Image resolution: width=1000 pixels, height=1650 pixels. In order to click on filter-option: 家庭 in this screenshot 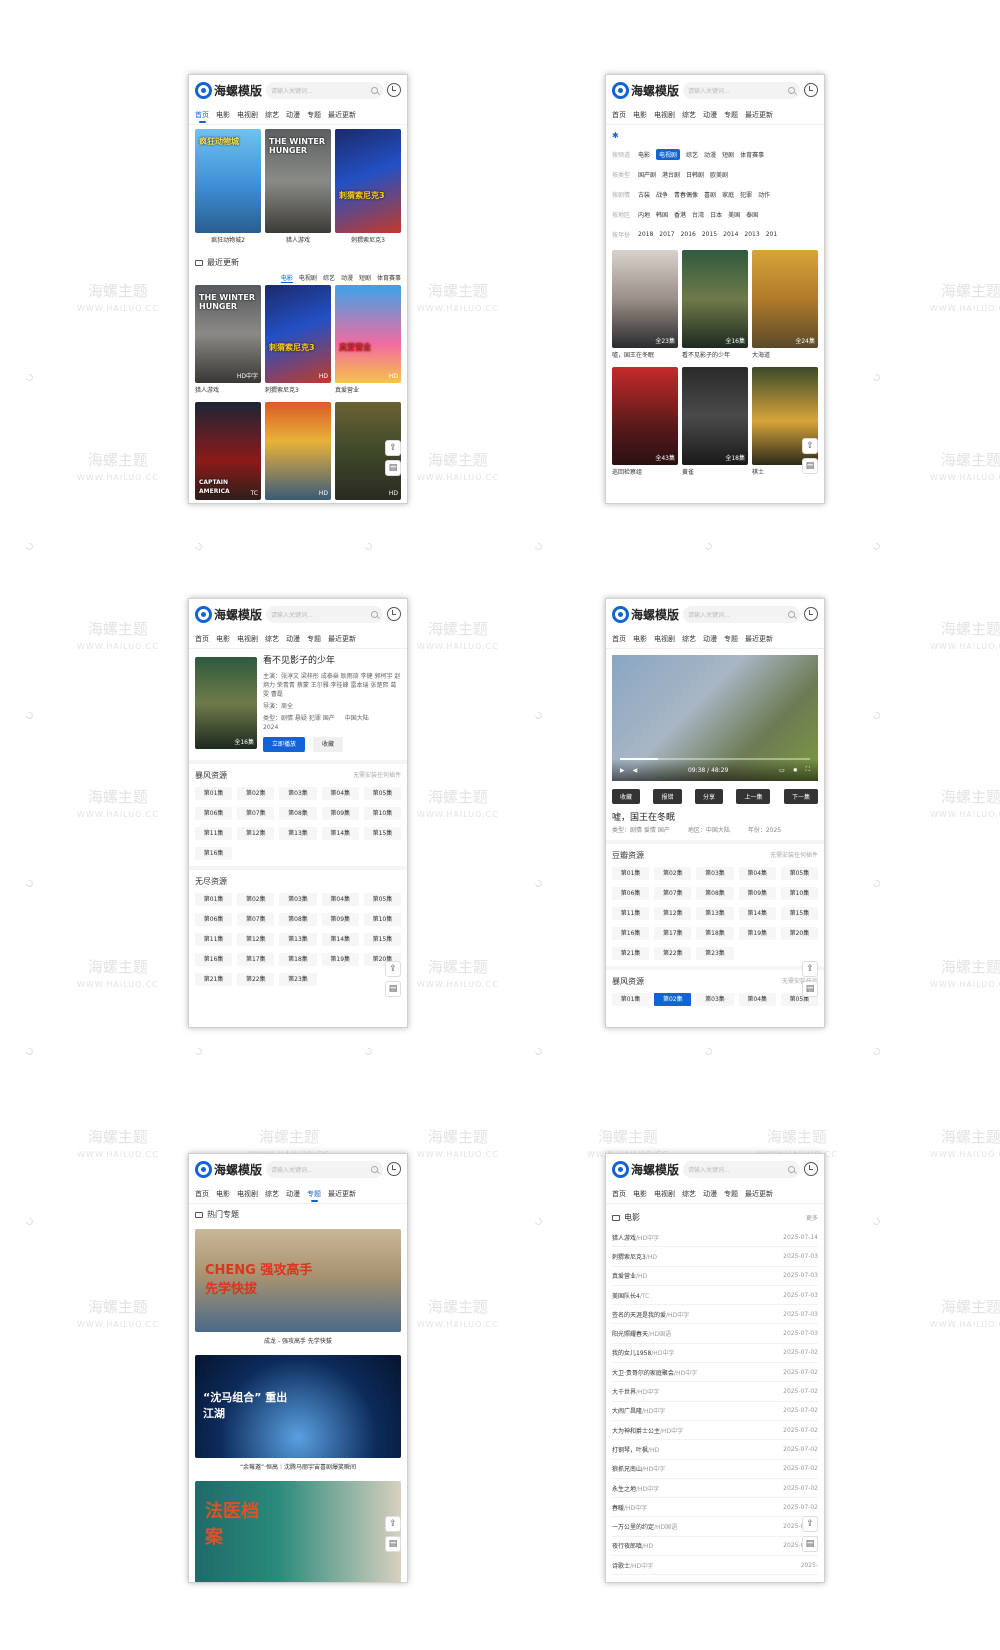, I will do `click(728, 194)`.